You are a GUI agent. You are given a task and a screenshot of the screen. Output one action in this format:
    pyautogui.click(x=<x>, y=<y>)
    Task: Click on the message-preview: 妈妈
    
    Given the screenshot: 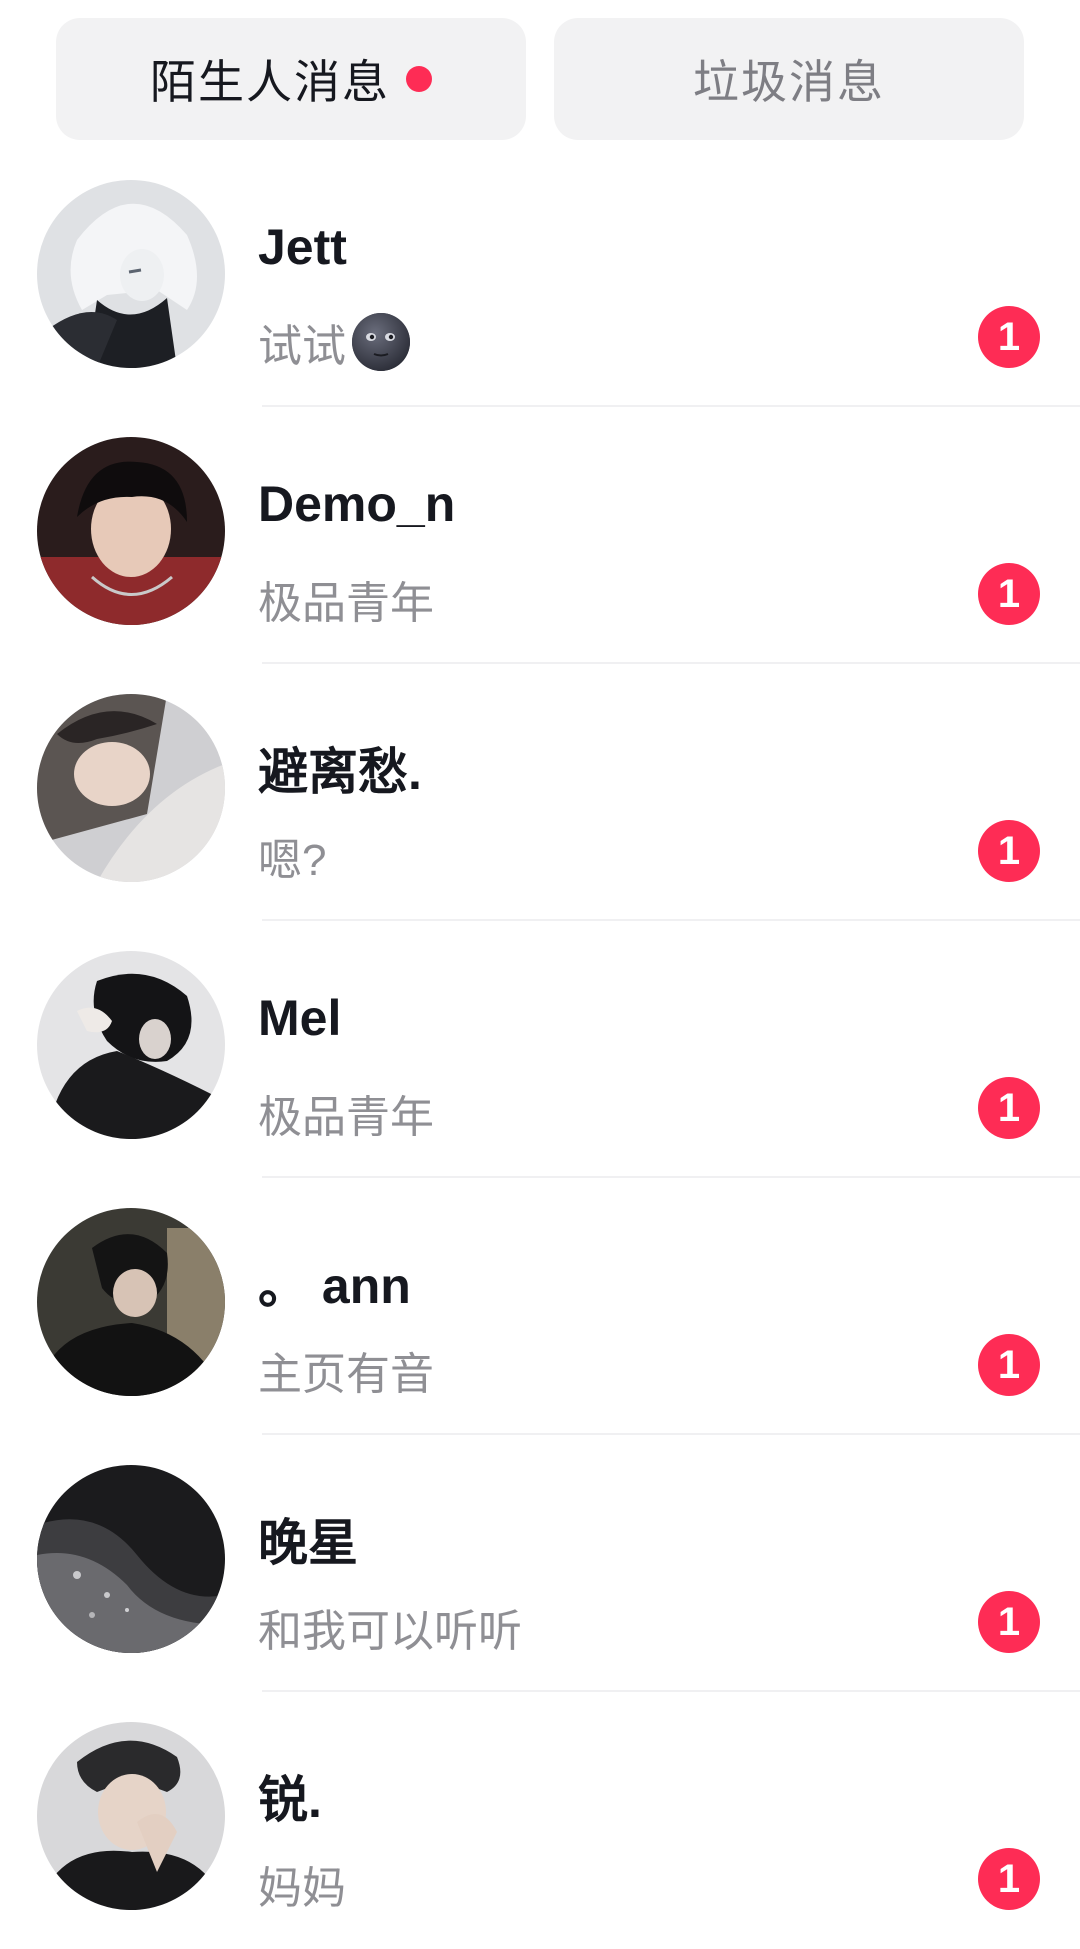 What is the action you would take?
    pyautogui.click(x=302, y=1888)
    